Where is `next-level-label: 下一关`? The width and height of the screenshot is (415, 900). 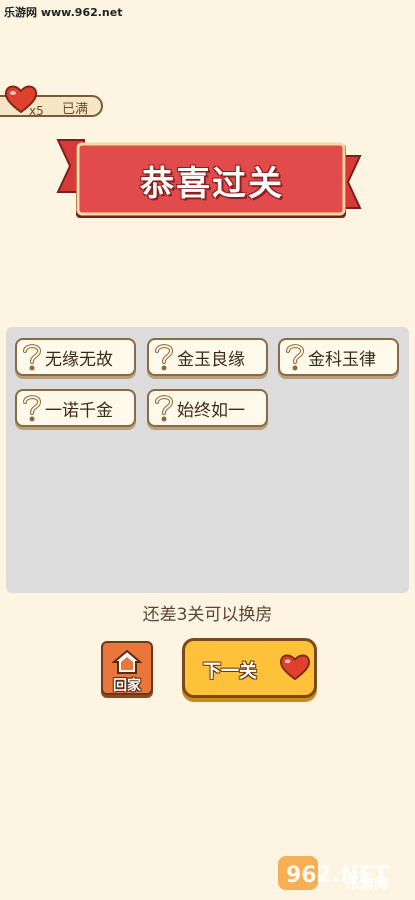 next-level-label: 下一关 is located at coordinates (230, 671).